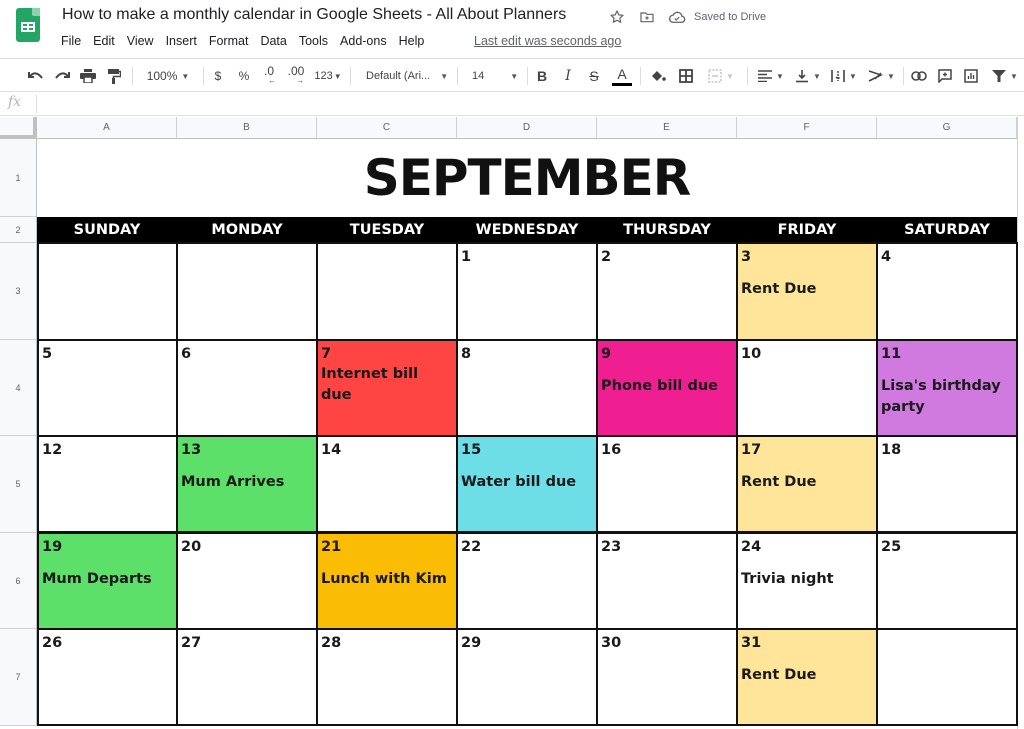 The height and width of the screenshot is (729, 1024). I want to click on weekday-header-tuesday: TUESDAY, so click(387, 230).